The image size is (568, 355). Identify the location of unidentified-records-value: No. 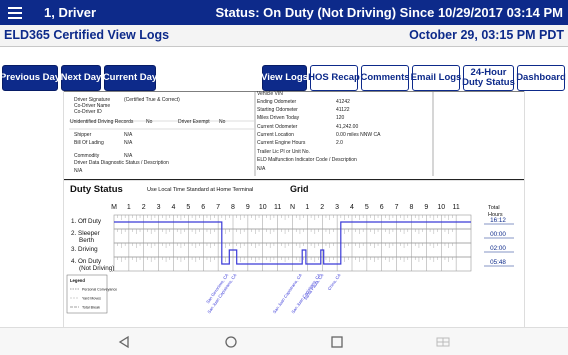
(149, 122).